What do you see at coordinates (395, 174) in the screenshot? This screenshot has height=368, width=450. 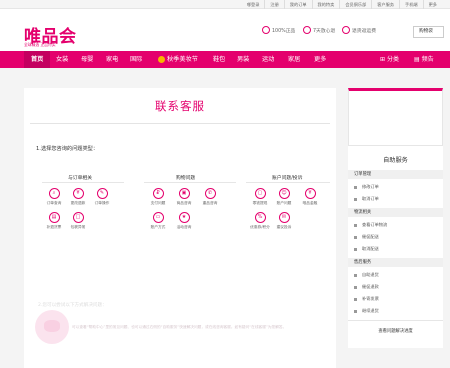 I see `sidebar-section-order: 订单管理` at bounding box center [395, 174].